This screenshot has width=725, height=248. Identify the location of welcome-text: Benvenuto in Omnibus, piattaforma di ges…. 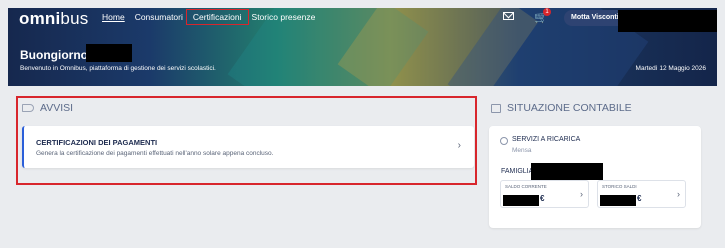
(118, 68).